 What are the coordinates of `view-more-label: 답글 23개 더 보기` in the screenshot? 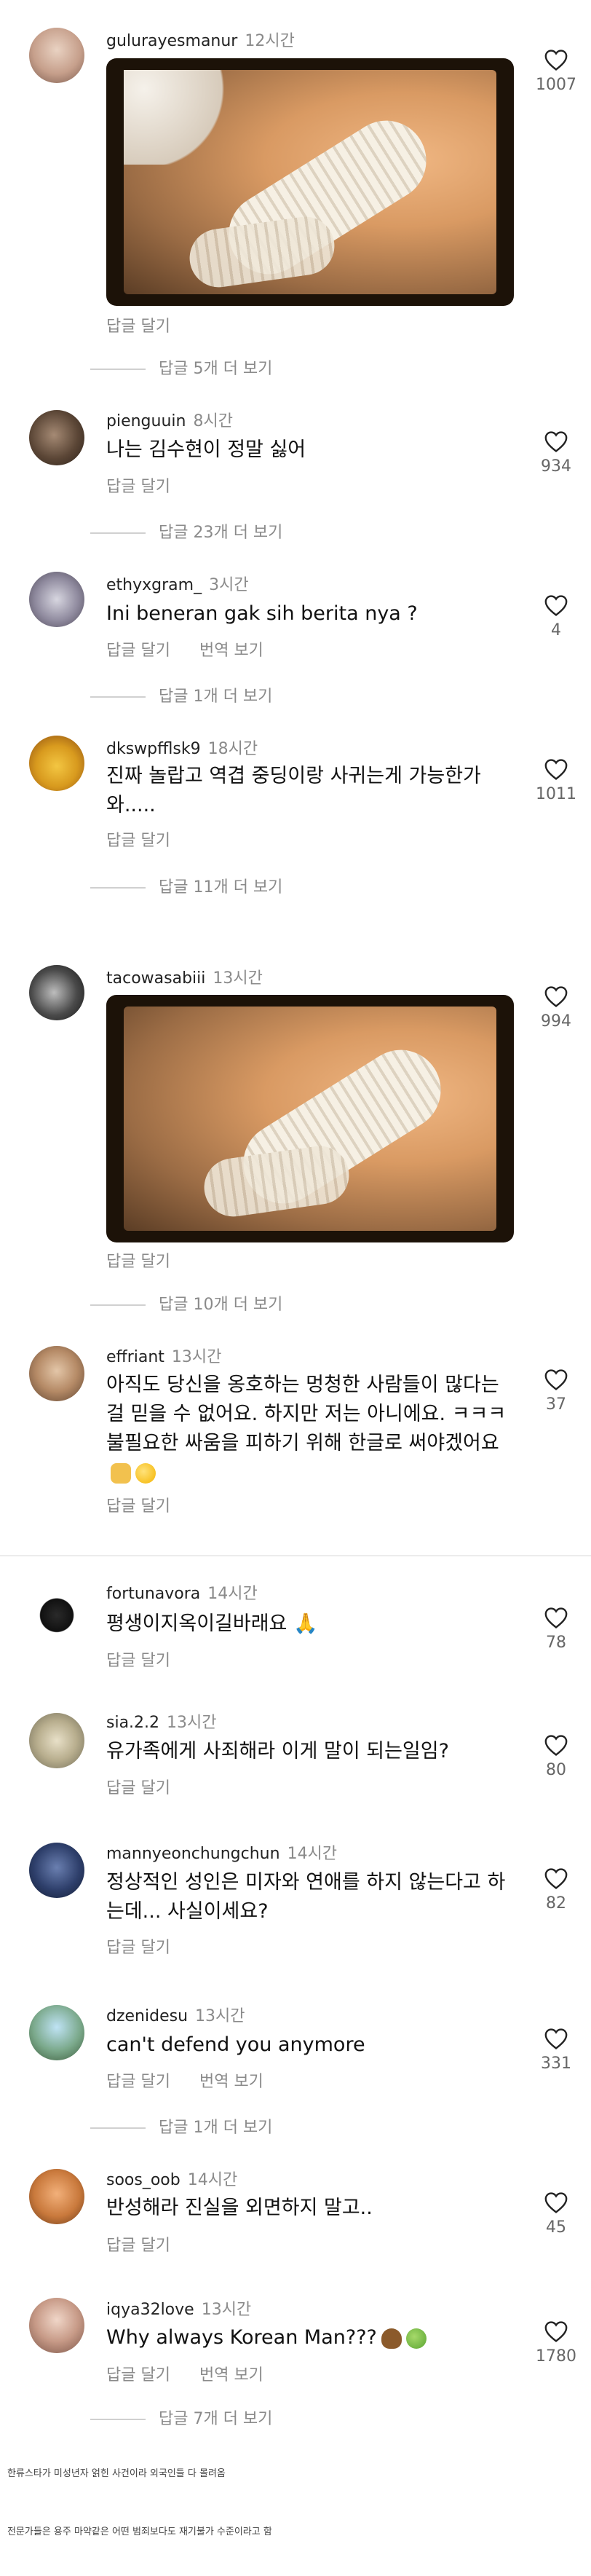 It's located at (220, 533).